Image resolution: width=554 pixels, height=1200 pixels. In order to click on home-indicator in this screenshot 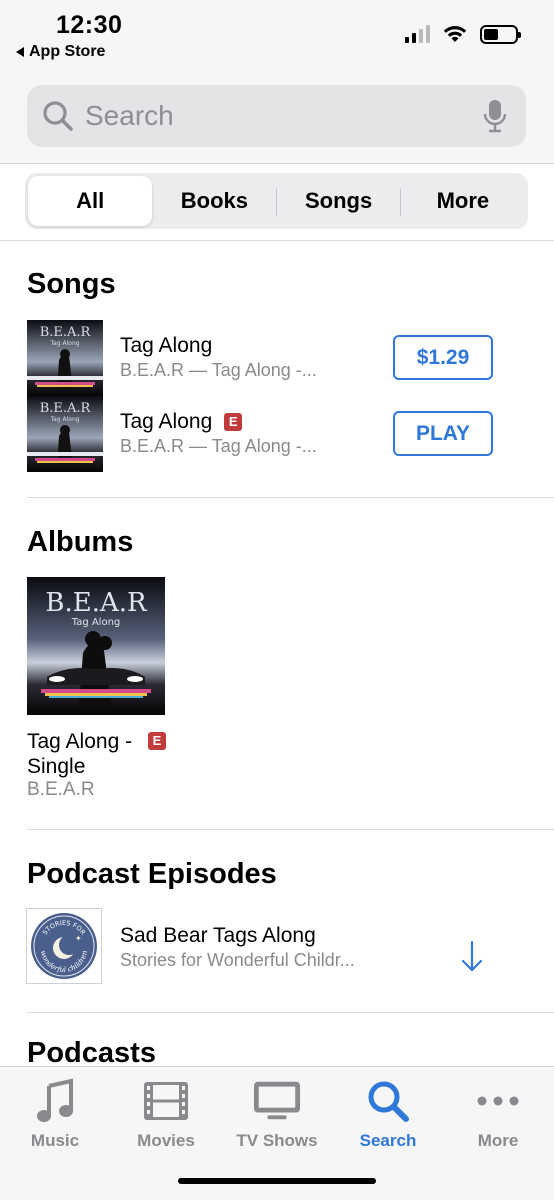, I will do `click(277, 1181)`.